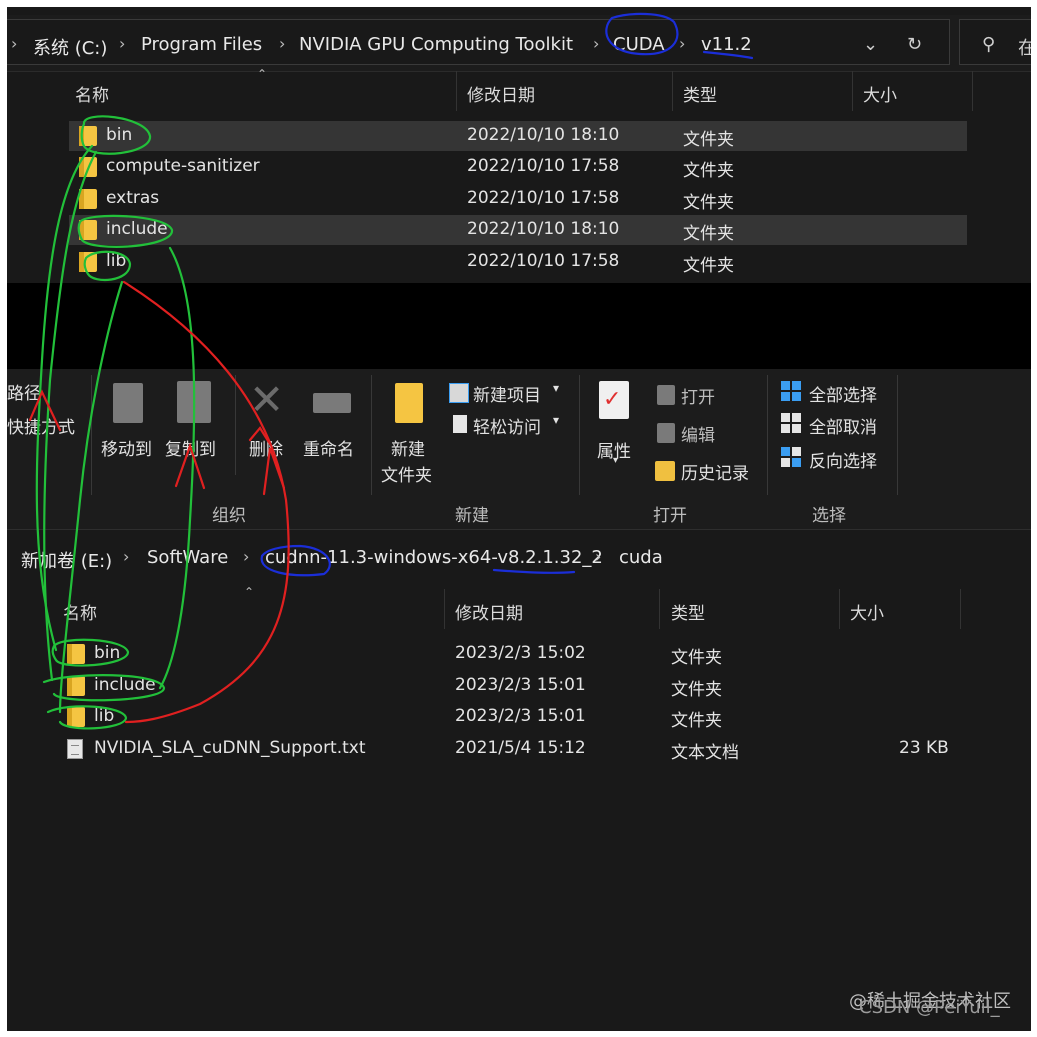  I want to click on rename-icon, so click(332, 403).